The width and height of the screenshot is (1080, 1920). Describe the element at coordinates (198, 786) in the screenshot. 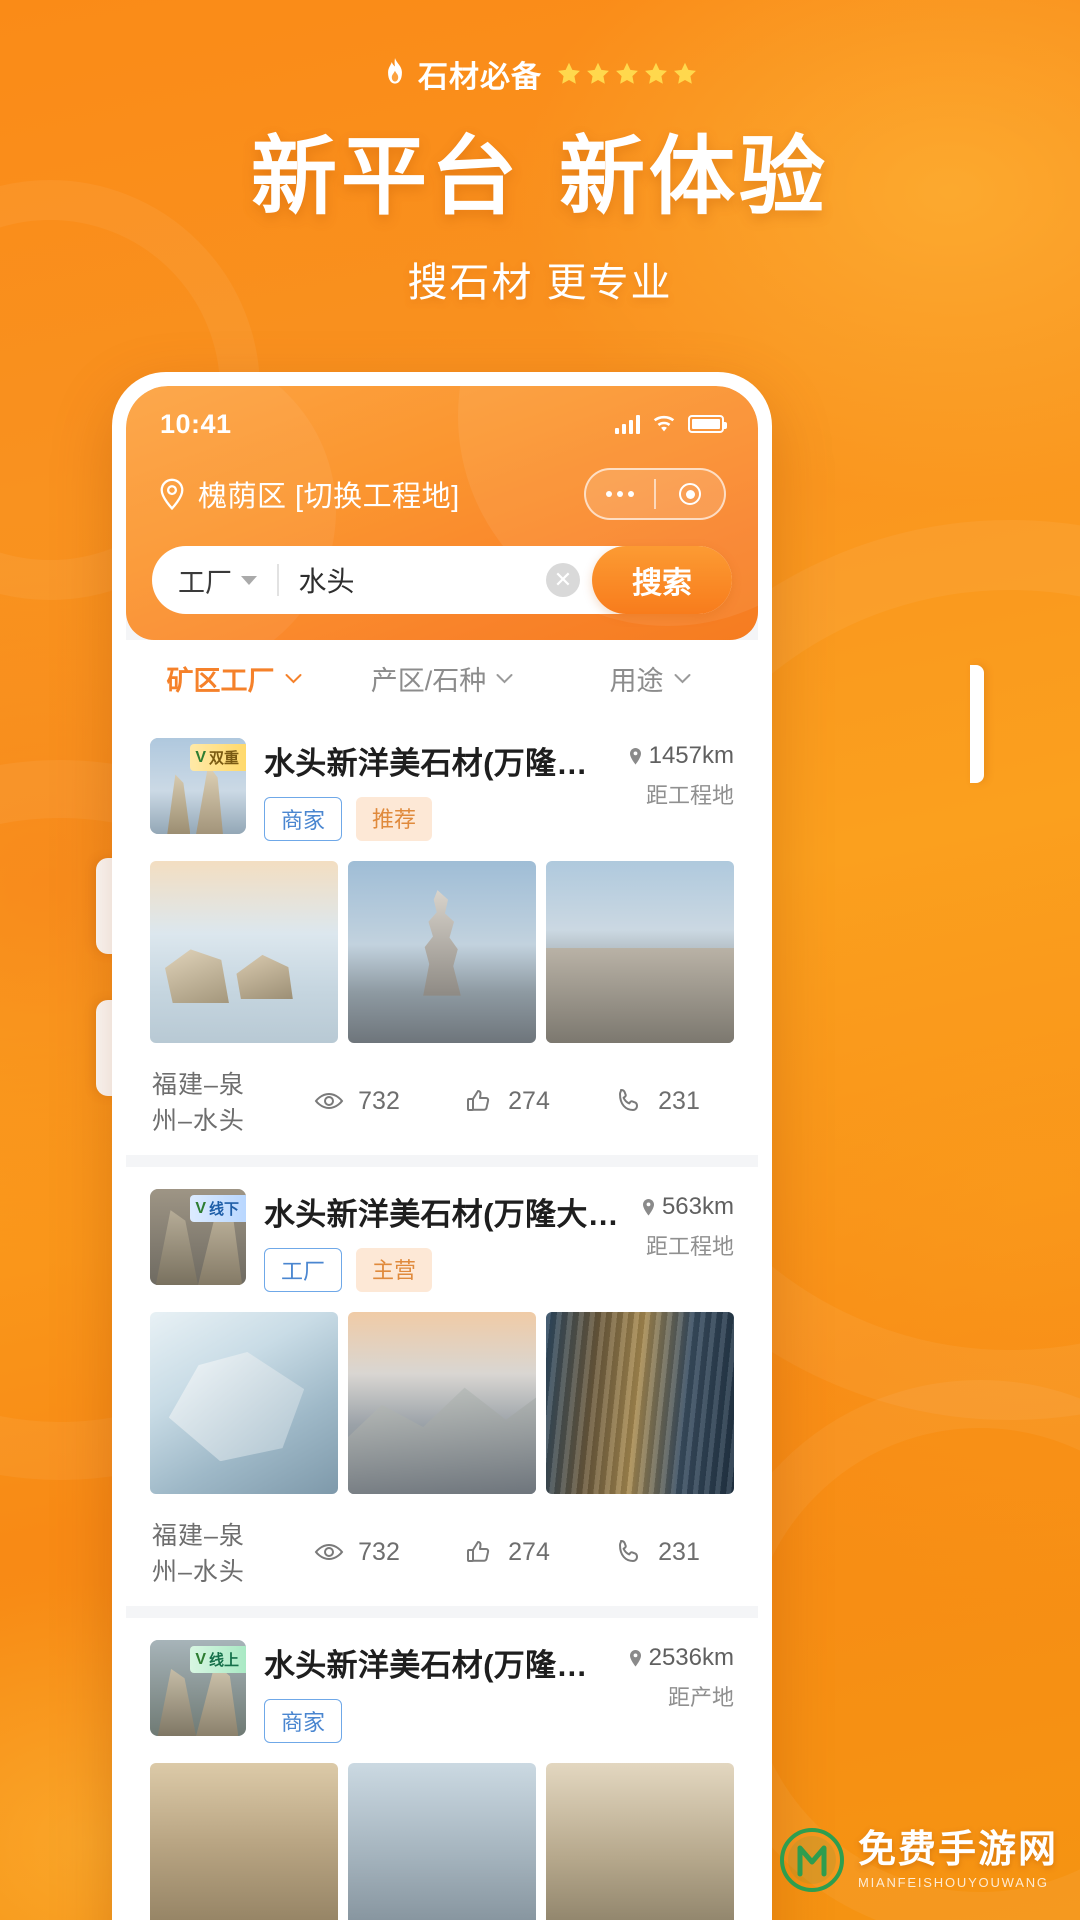

I see `listing-thumbnail: V 双重` at that location.